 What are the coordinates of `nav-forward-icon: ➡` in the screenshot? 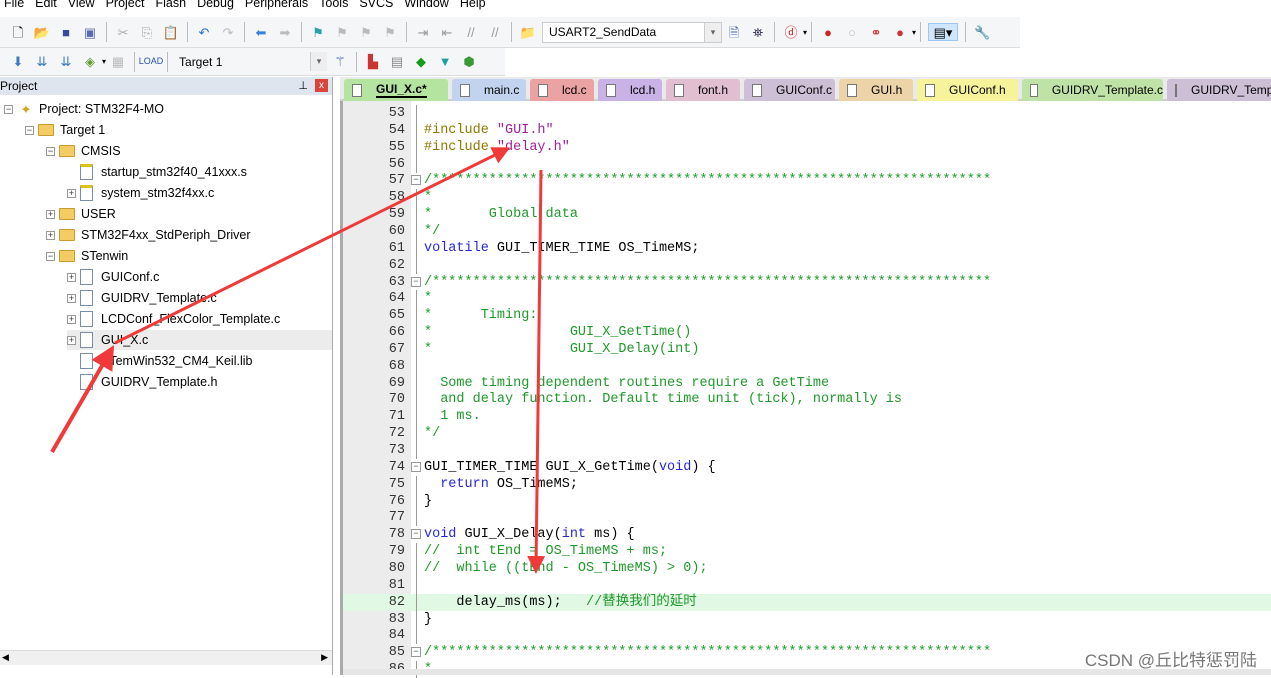 It's located at (285, 32).